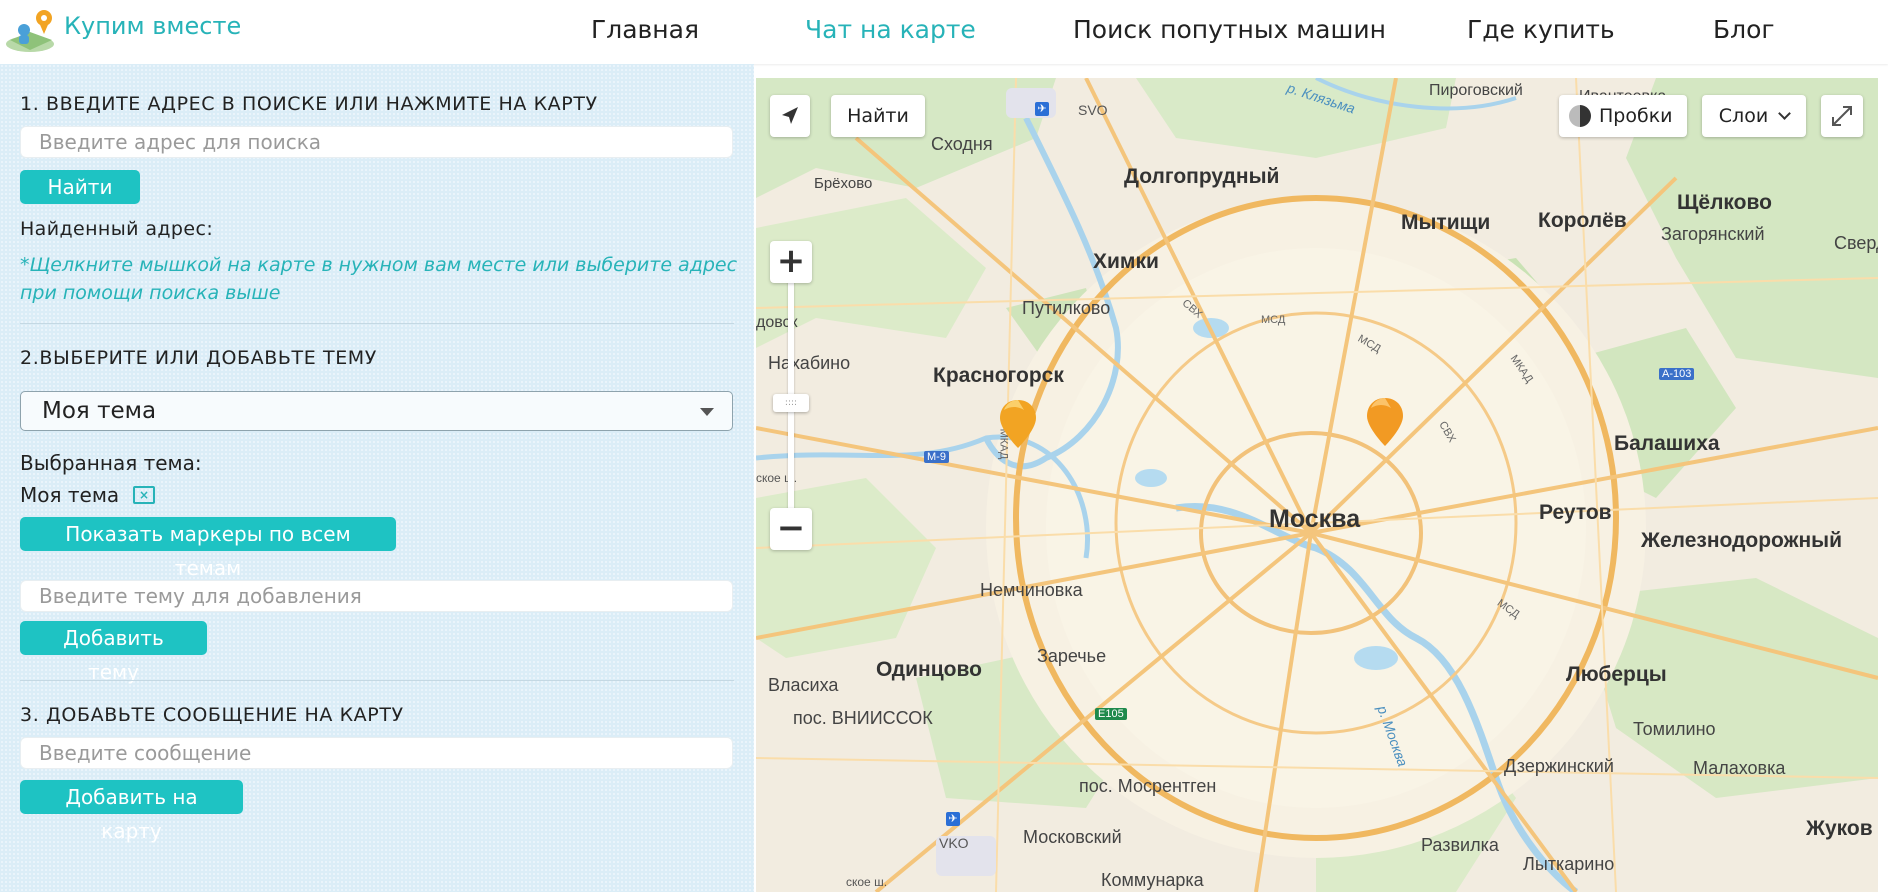 This screenshot has height=892, width=1888. I want to click on river-label: р. Клязьма, so click(1321, 98).